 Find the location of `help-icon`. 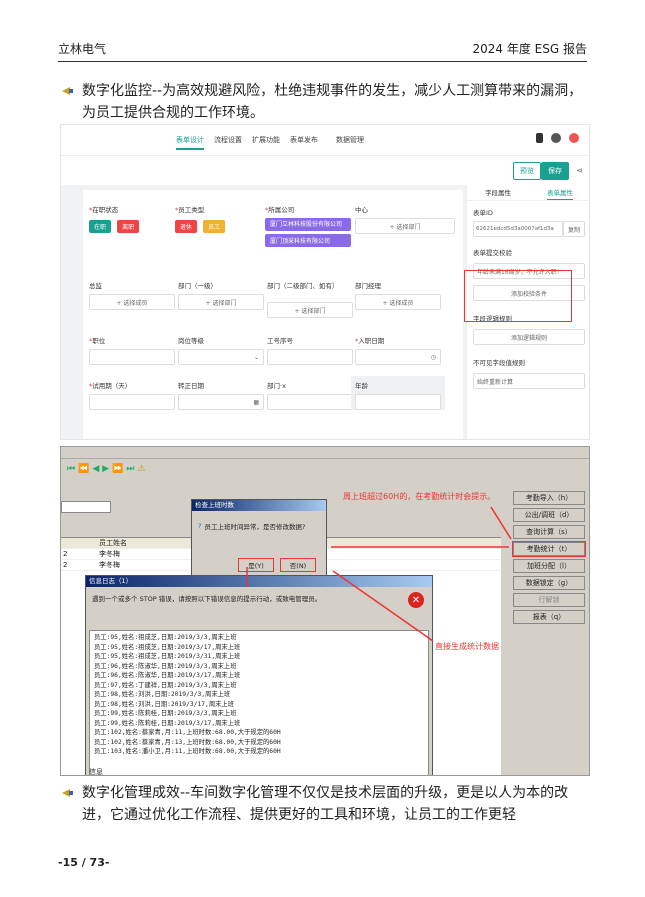

help-icon is located at coordinates (556, 138).